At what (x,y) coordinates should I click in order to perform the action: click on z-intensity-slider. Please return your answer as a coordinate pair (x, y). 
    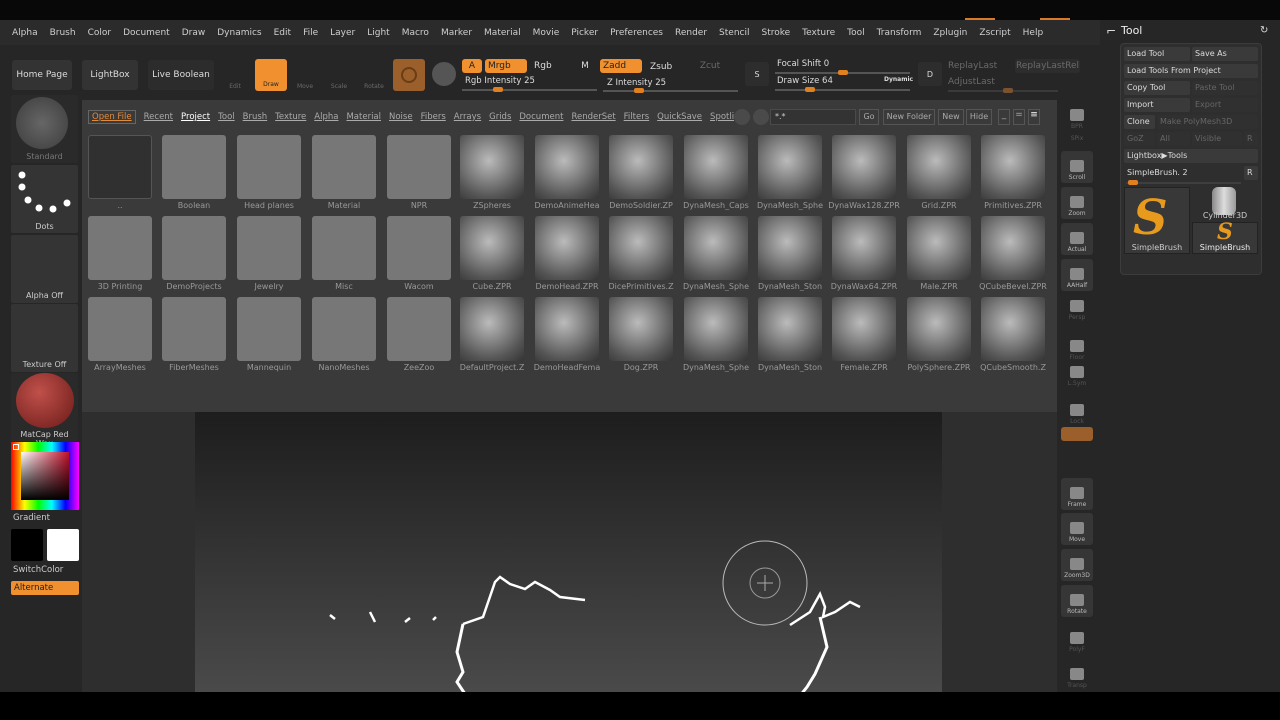
    Looking at the image, I should click on (670, 90).